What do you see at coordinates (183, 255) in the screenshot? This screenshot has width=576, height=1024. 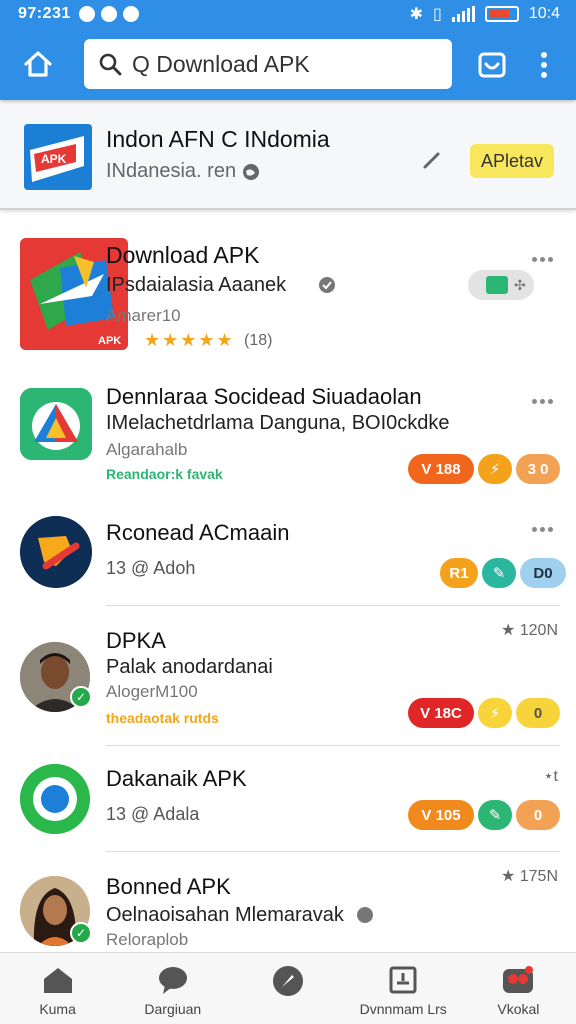 I see `app-title: Download APK` at bounding box center [183, 255].